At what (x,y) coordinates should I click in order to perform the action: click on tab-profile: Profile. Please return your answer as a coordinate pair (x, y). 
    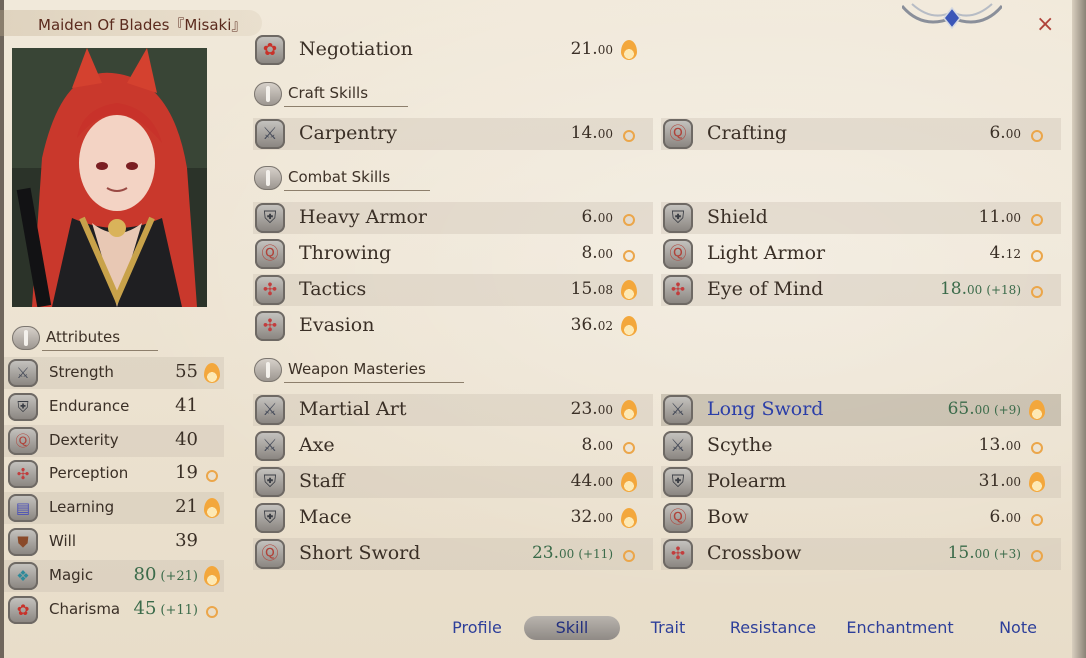
    Looking at the image, I should click on (477, 628).